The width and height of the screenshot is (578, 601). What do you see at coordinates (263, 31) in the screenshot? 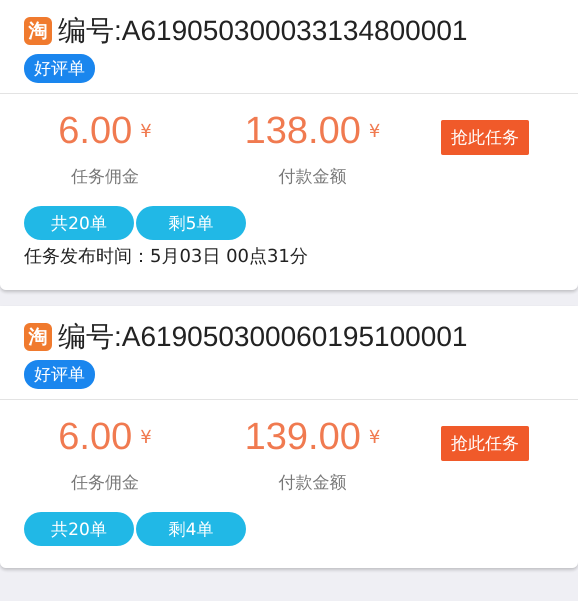
I see `task-number: 编号:A619050300033134800001` at bounding box center [263, 31].